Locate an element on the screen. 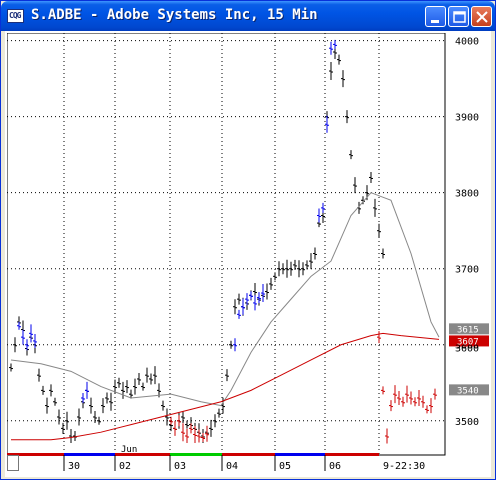 The width and height of the screenshot is (496, 480). window-title: S.ADBE - Adobe Systems Inc, 15 Min is located at coordinates (174, 15).